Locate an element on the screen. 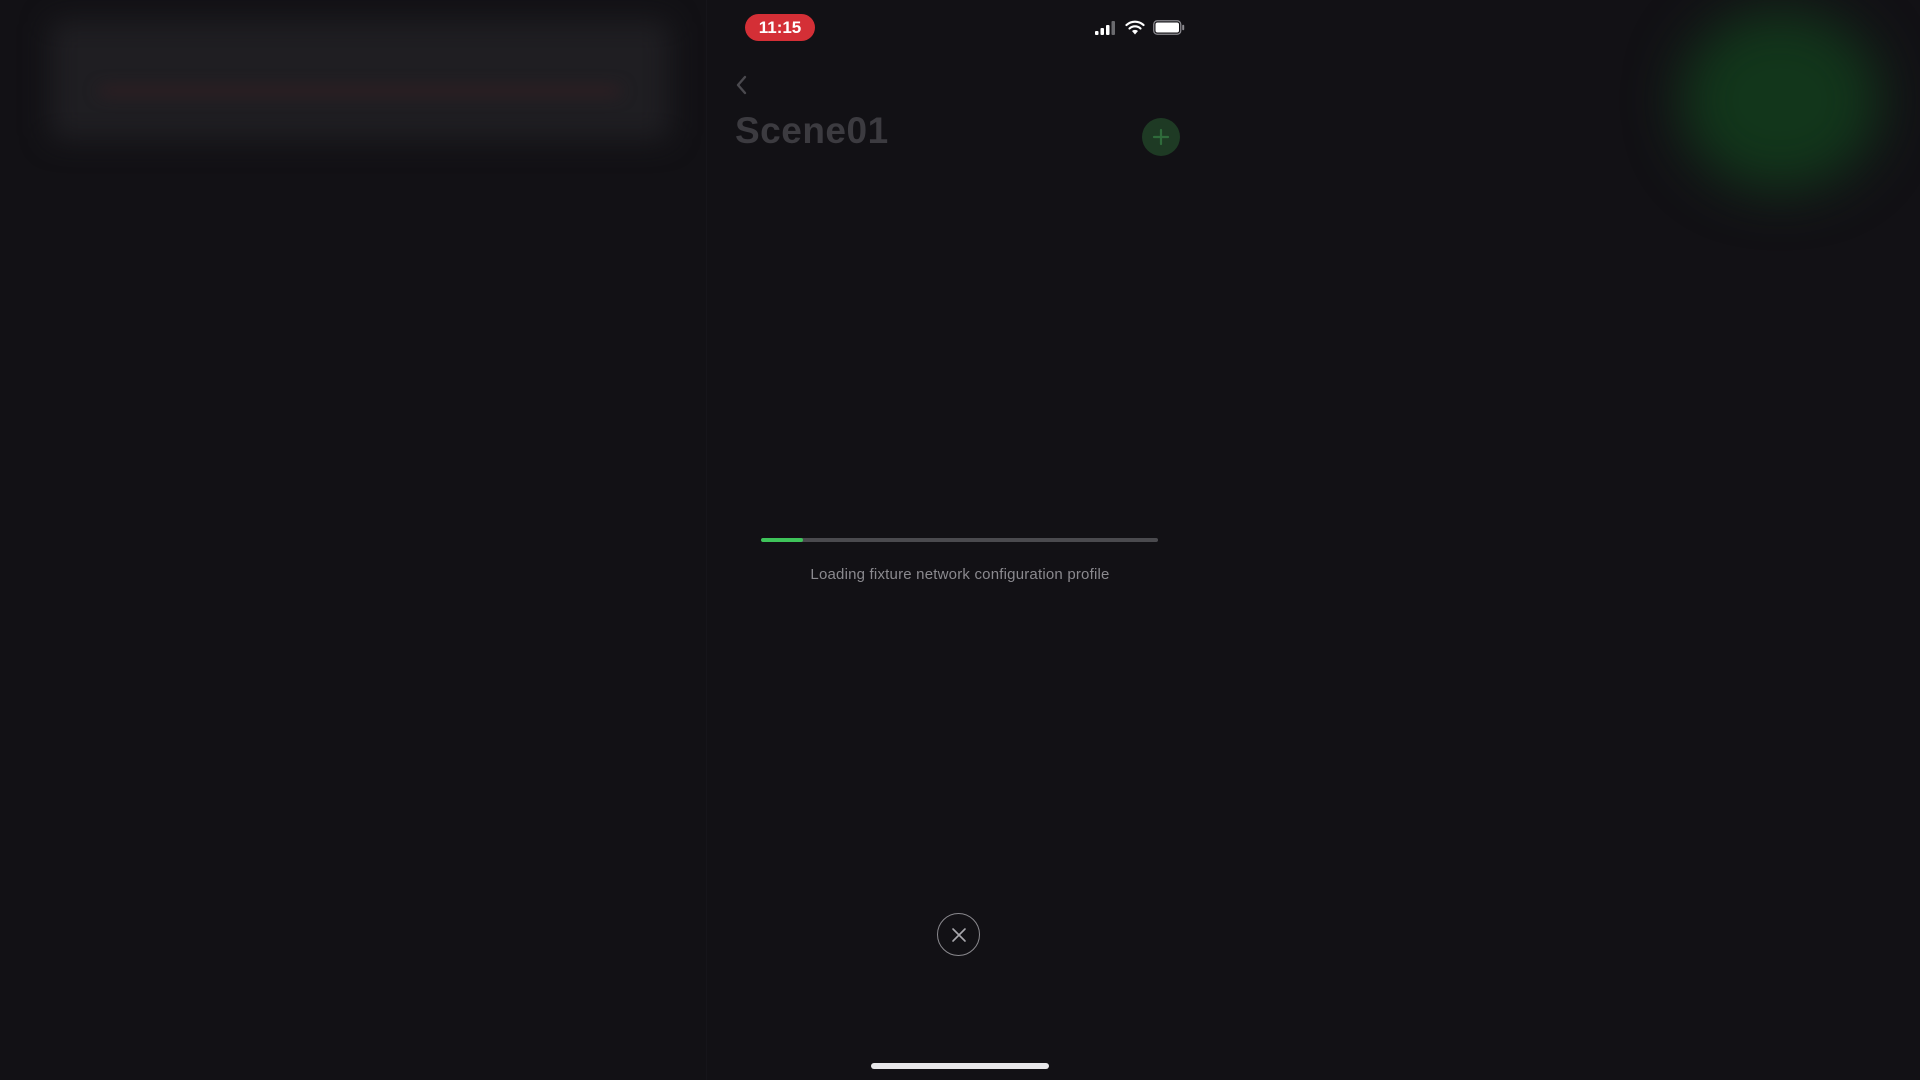 The width and height of the screenshot is (1920, 1080). background-divider is located at coordinates (706, 540).